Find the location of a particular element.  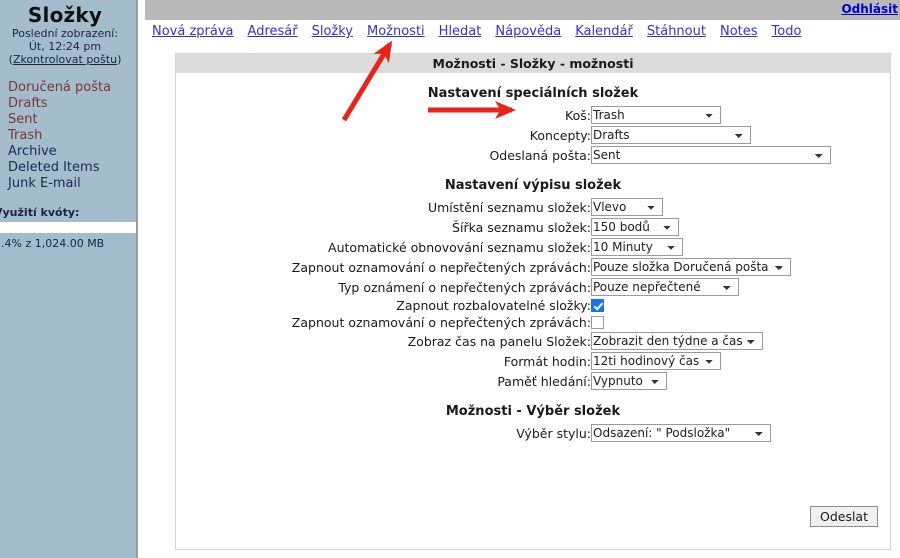

logout-wrap: Odhlásit is located at coordinates (869, 9).